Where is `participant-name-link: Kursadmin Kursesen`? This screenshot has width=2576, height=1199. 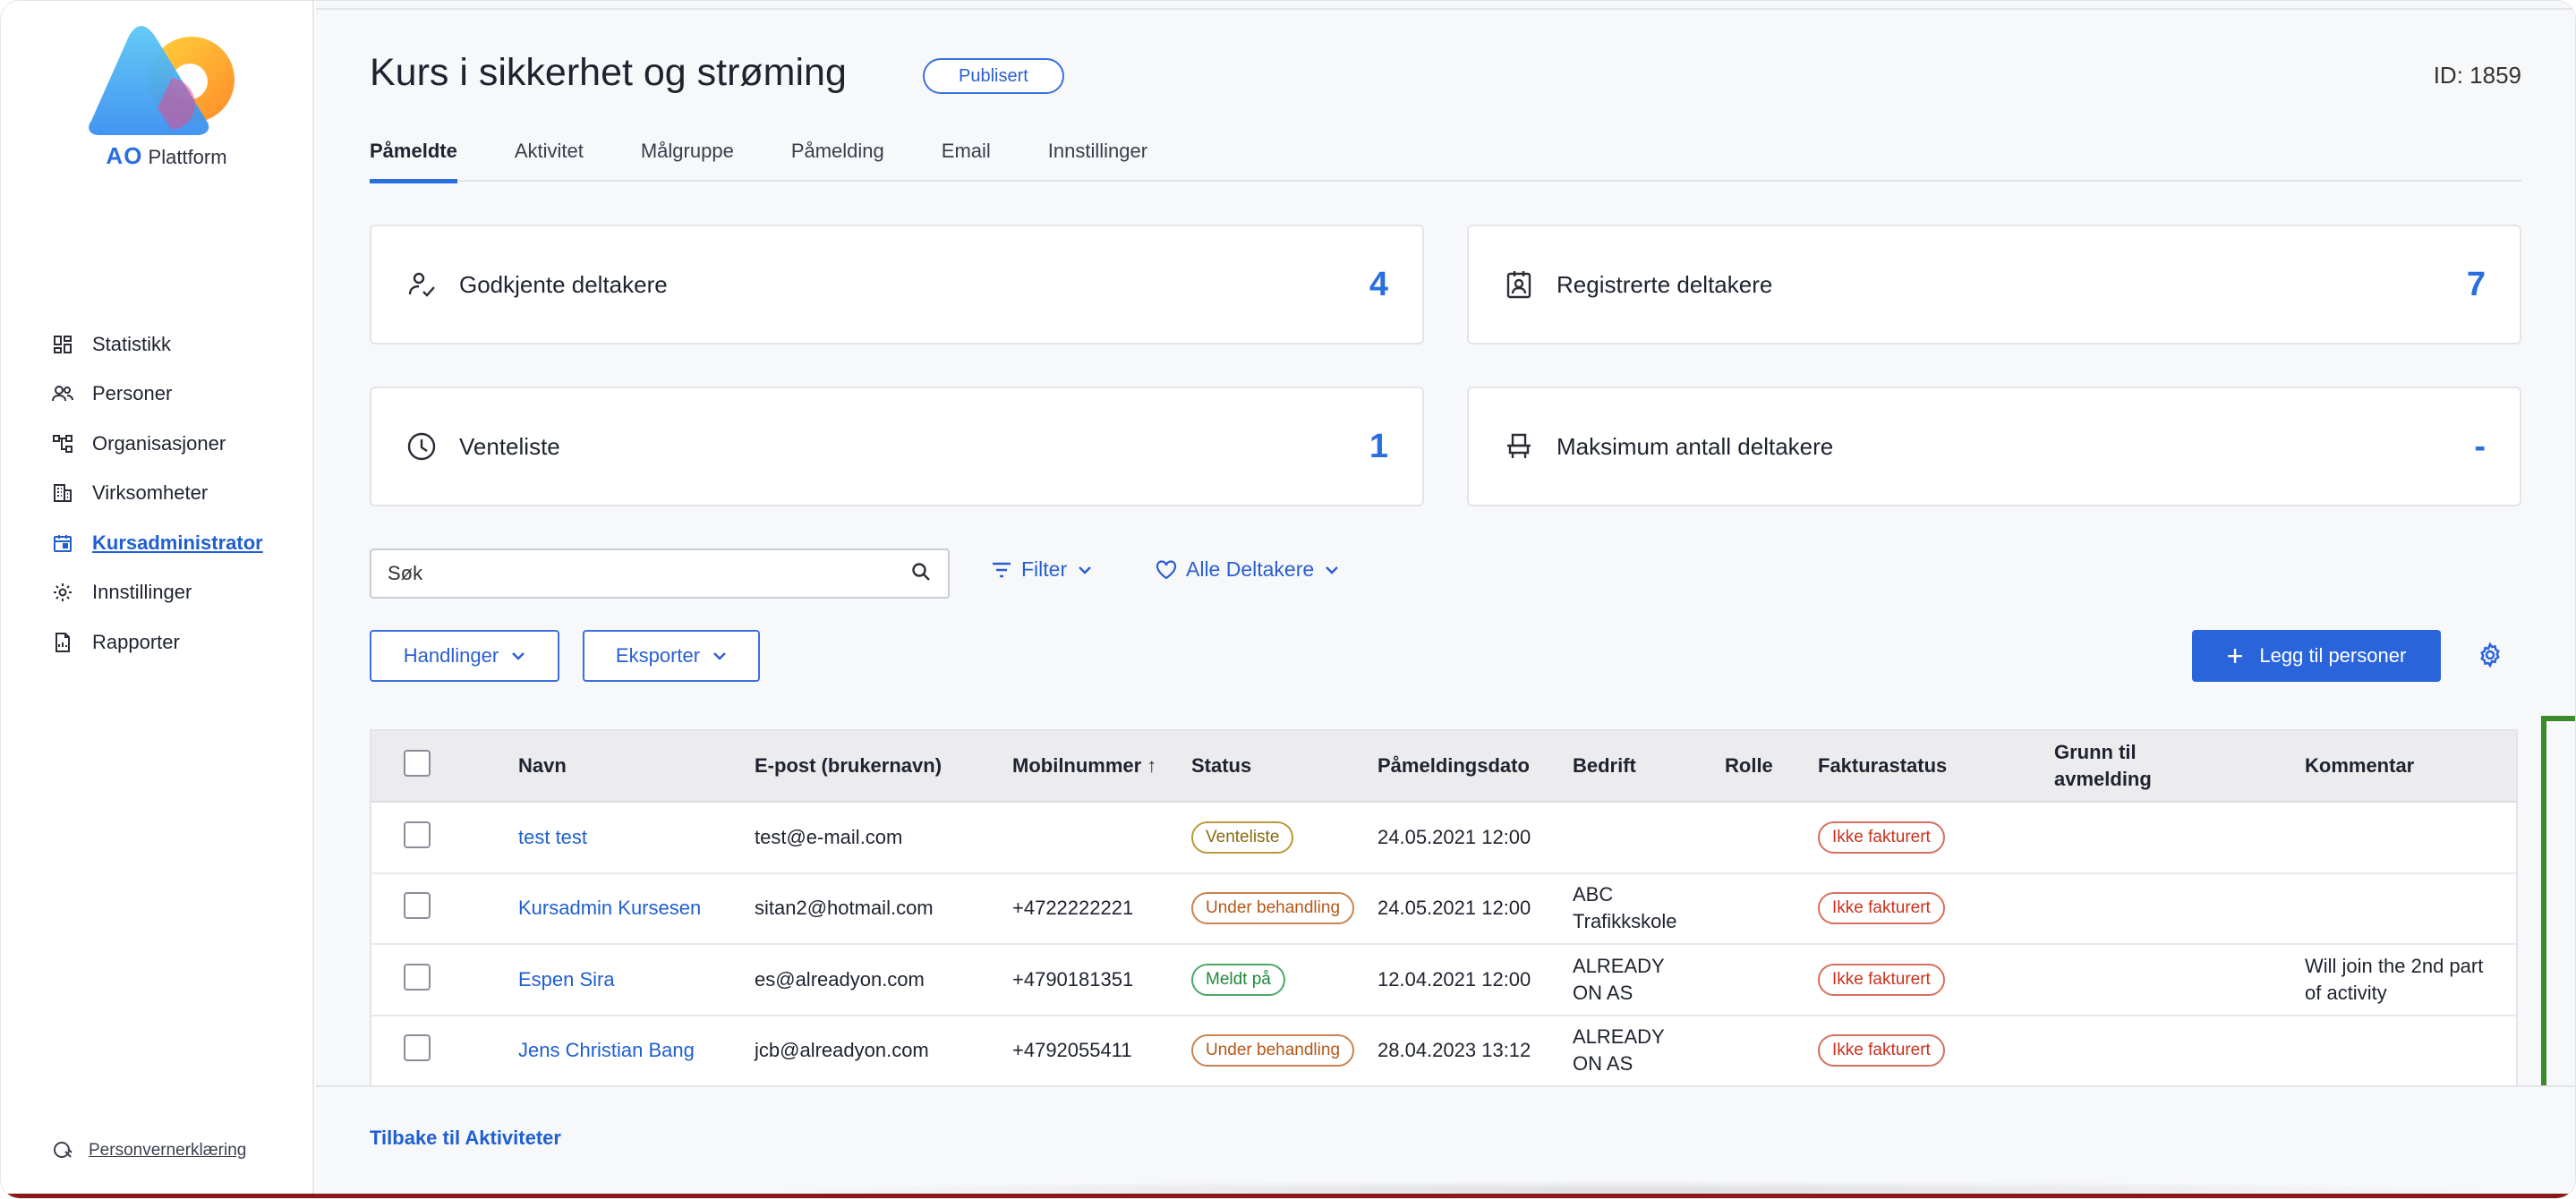
participant-name-link: Kursadmin Kursesen is located at coordinates (609, 908).